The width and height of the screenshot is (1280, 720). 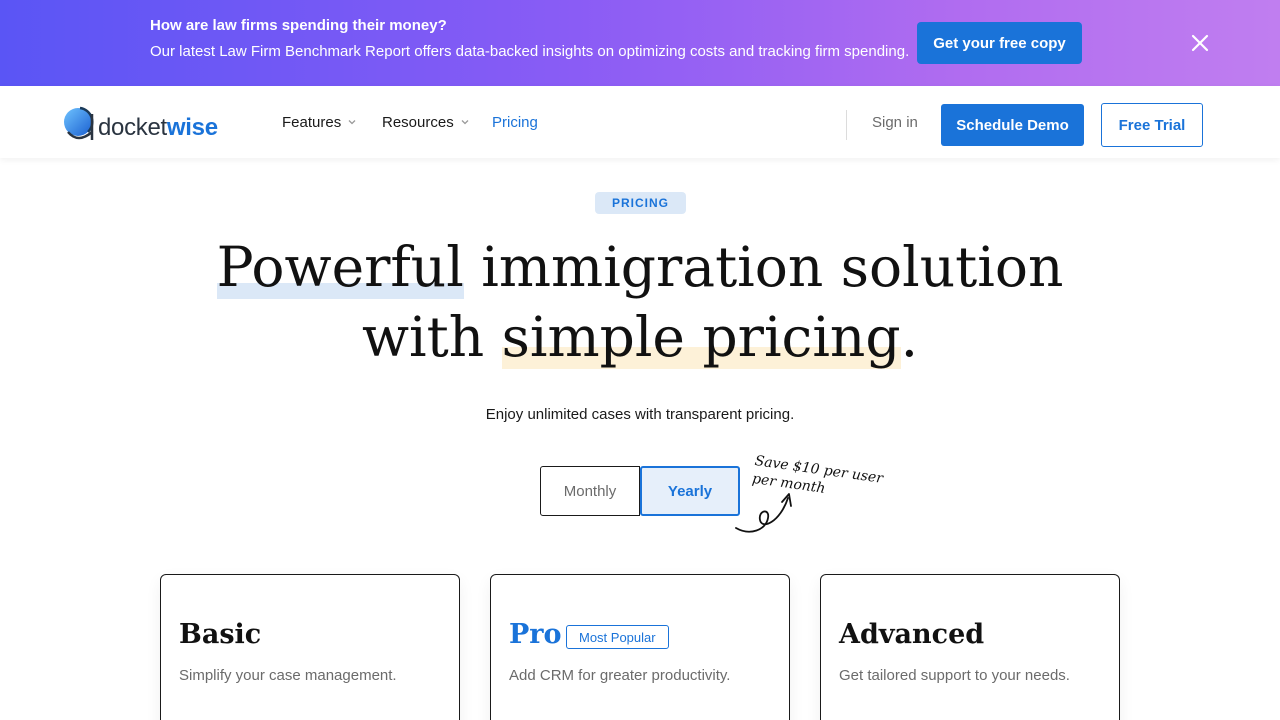 I want to click on billing-toggle: Monthly Yearly, so click(x=640, y=491).